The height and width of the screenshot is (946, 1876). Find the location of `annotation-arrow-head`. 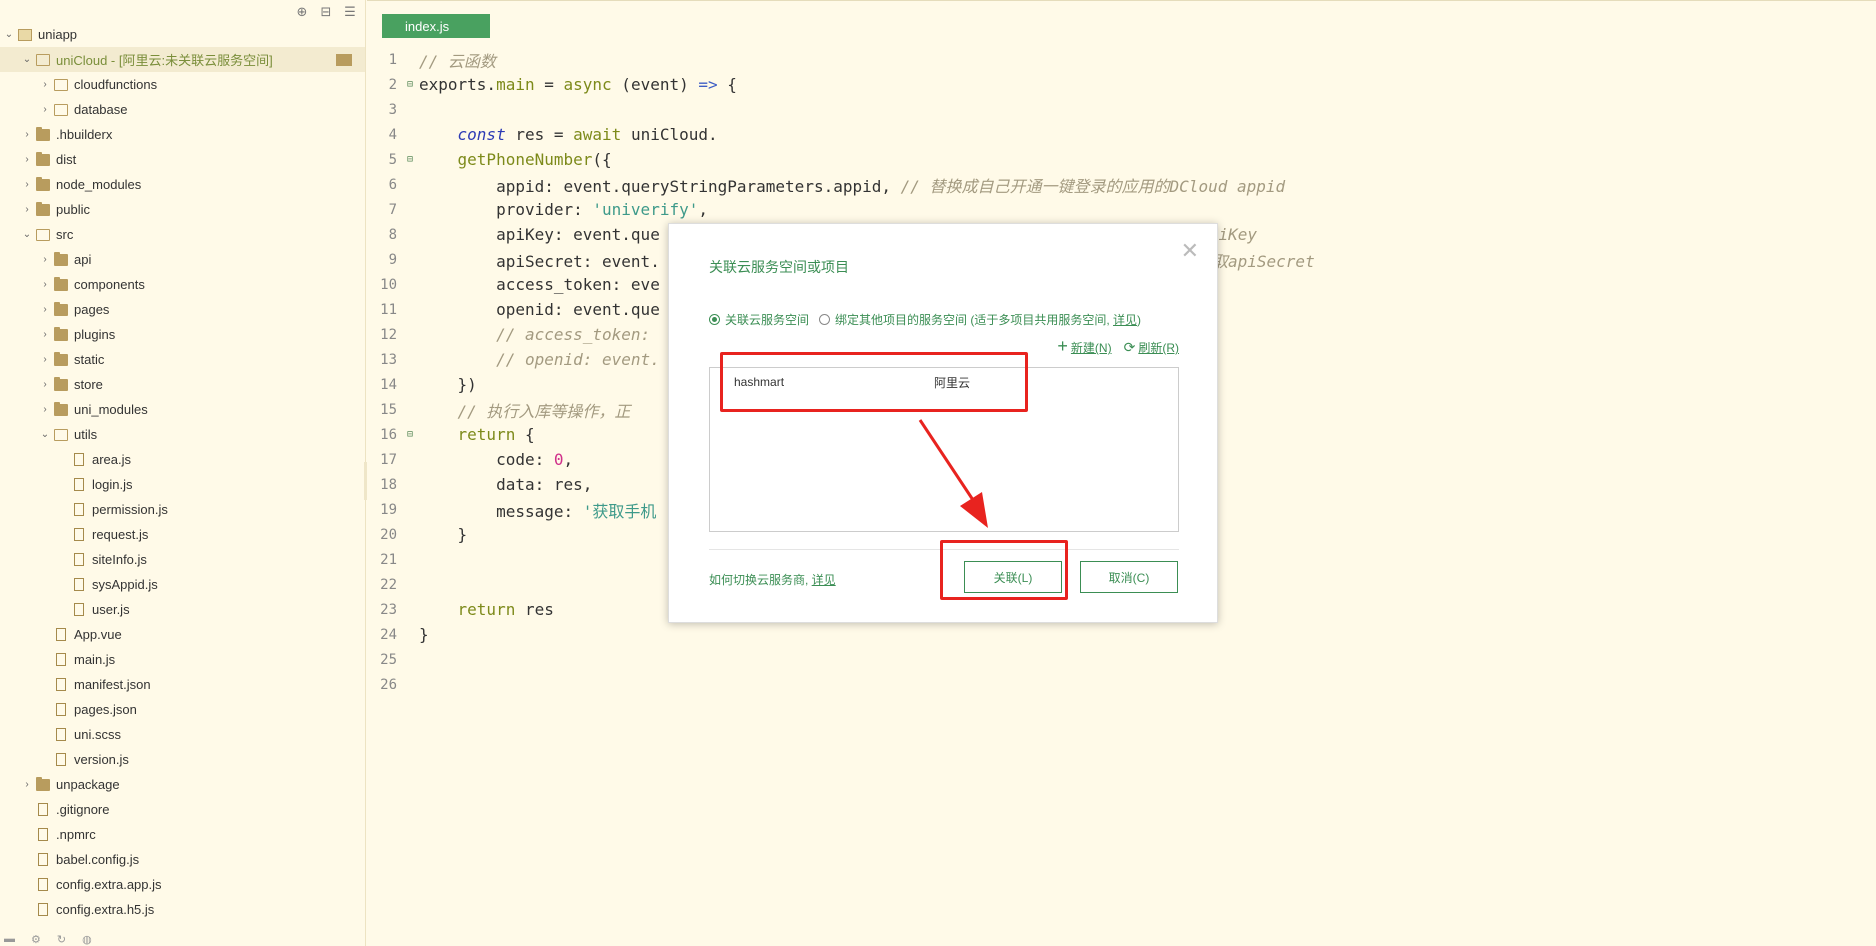

annotation-arrow-head is located at coordinates (974, 510).